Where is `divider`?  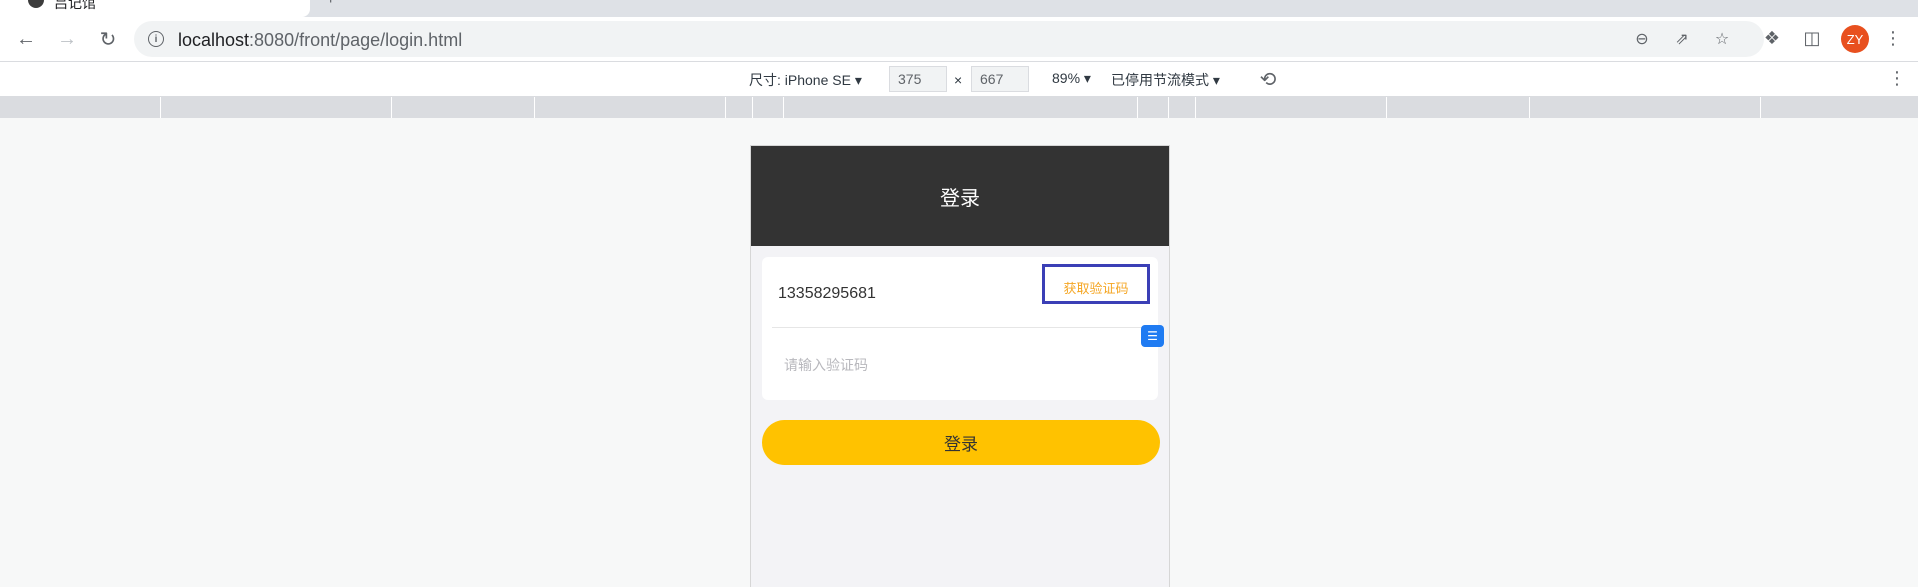 divider is located at coordinates (960, 327).